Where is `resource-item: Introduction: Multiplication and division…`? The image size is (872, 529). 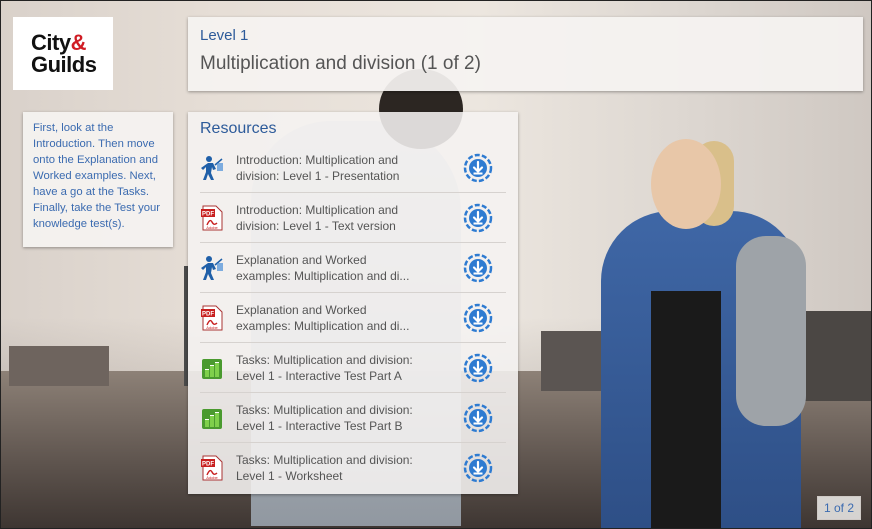 resource-item: Introduction: Multiplication and division… is located at coordinates (353, 168).